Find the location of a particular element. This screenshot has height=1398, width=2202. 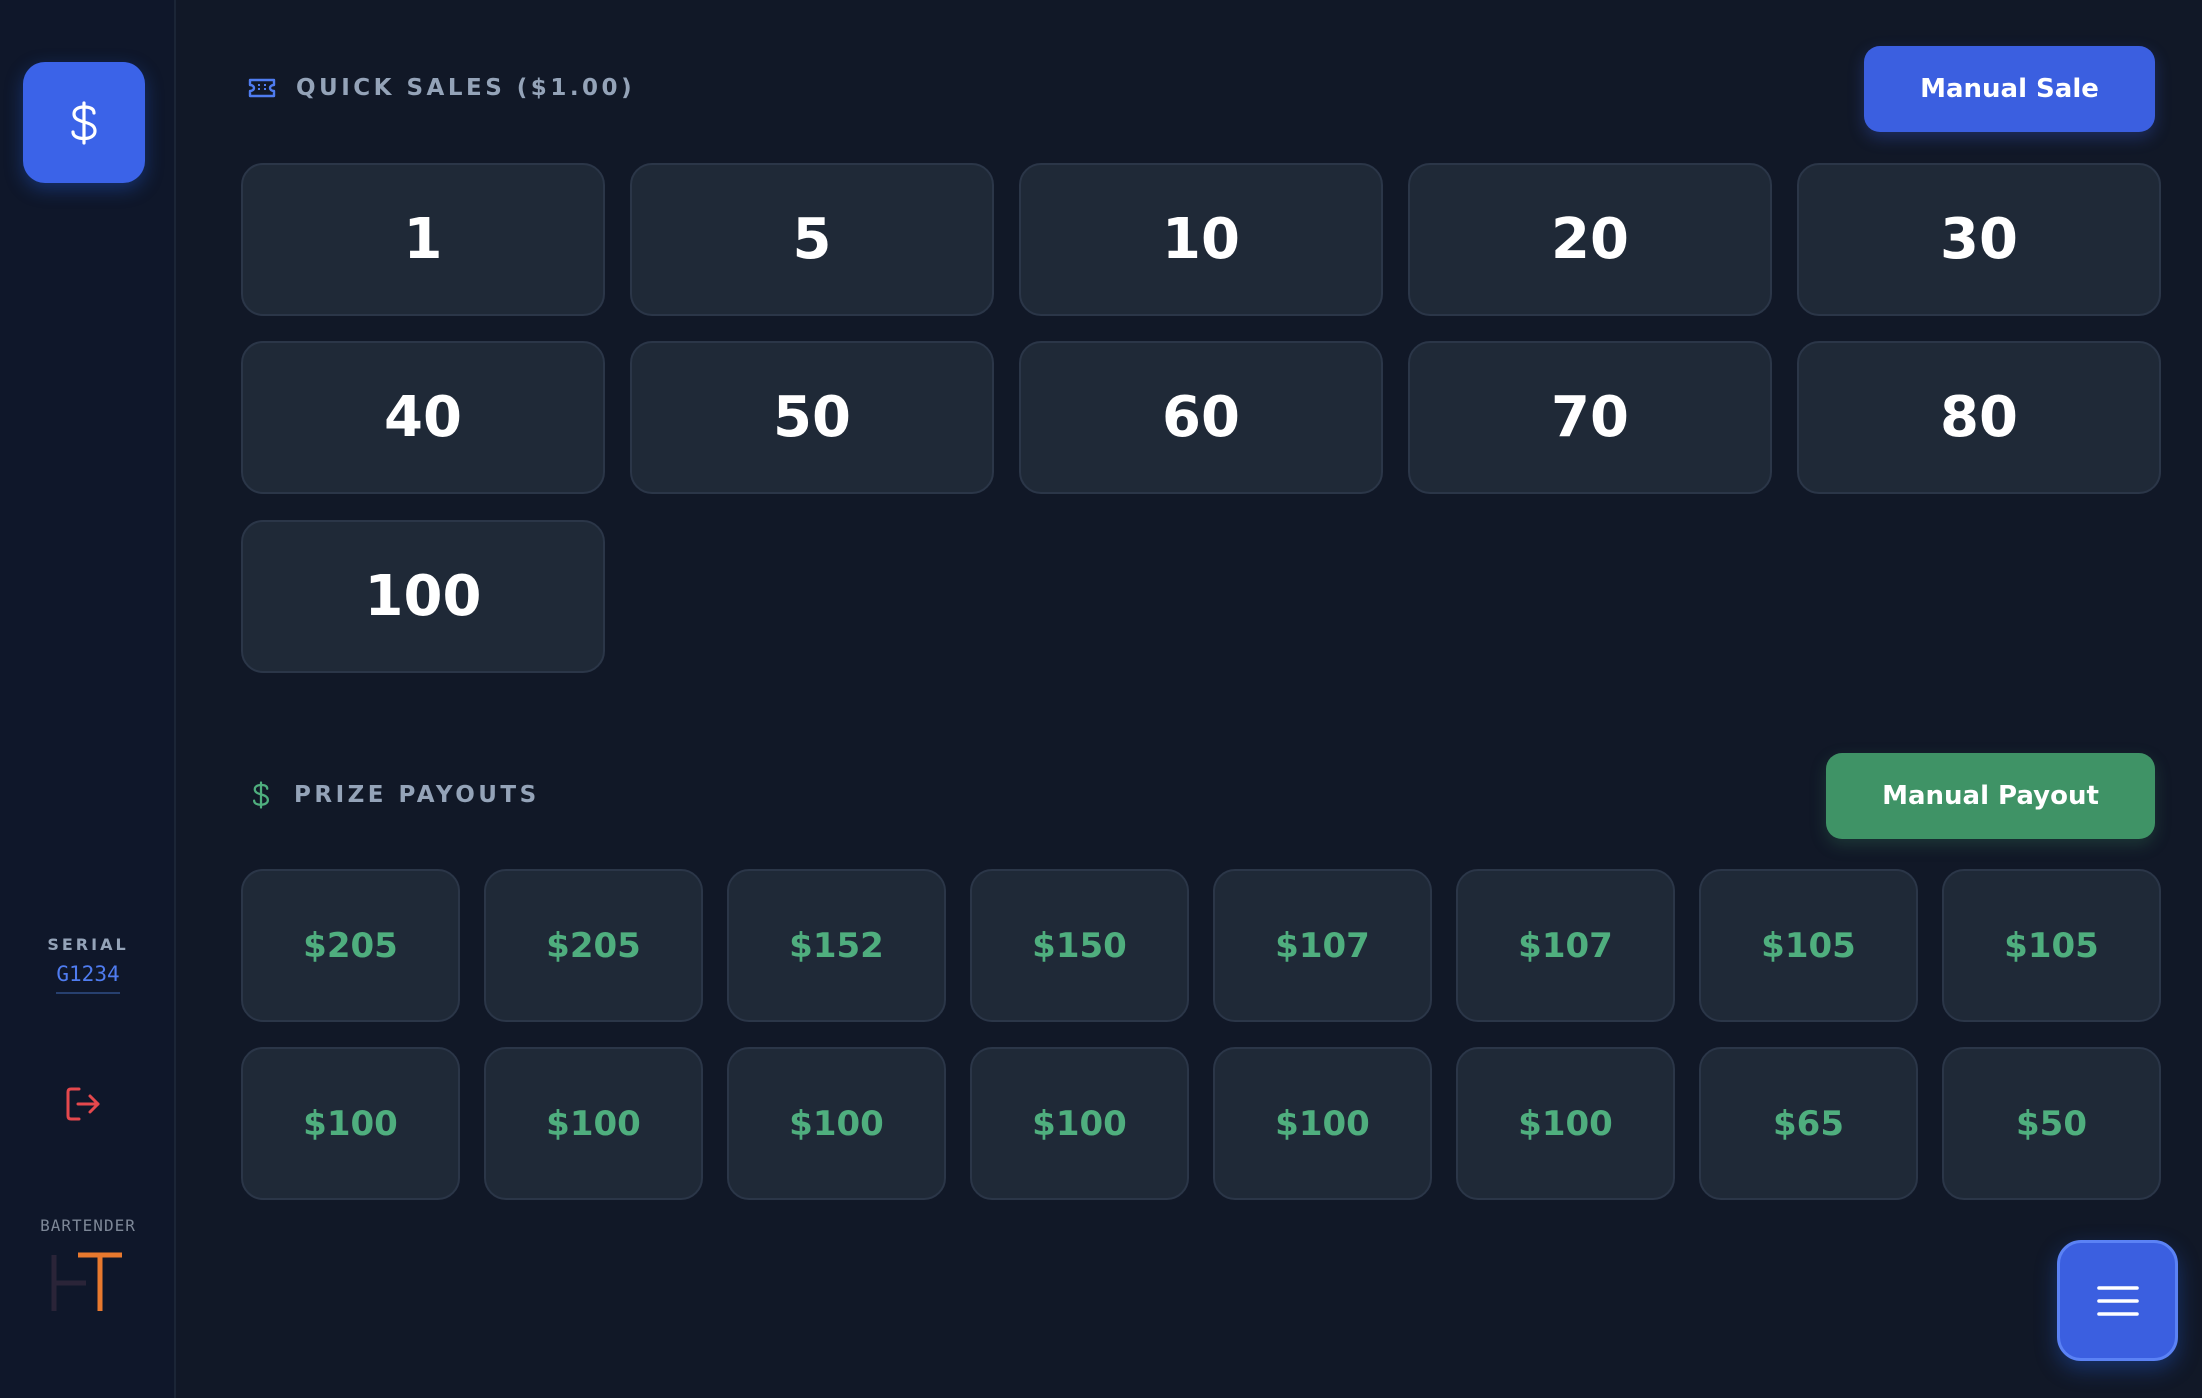

manual-payout-button: Manual Payout is located at coordinates (1990, 796).